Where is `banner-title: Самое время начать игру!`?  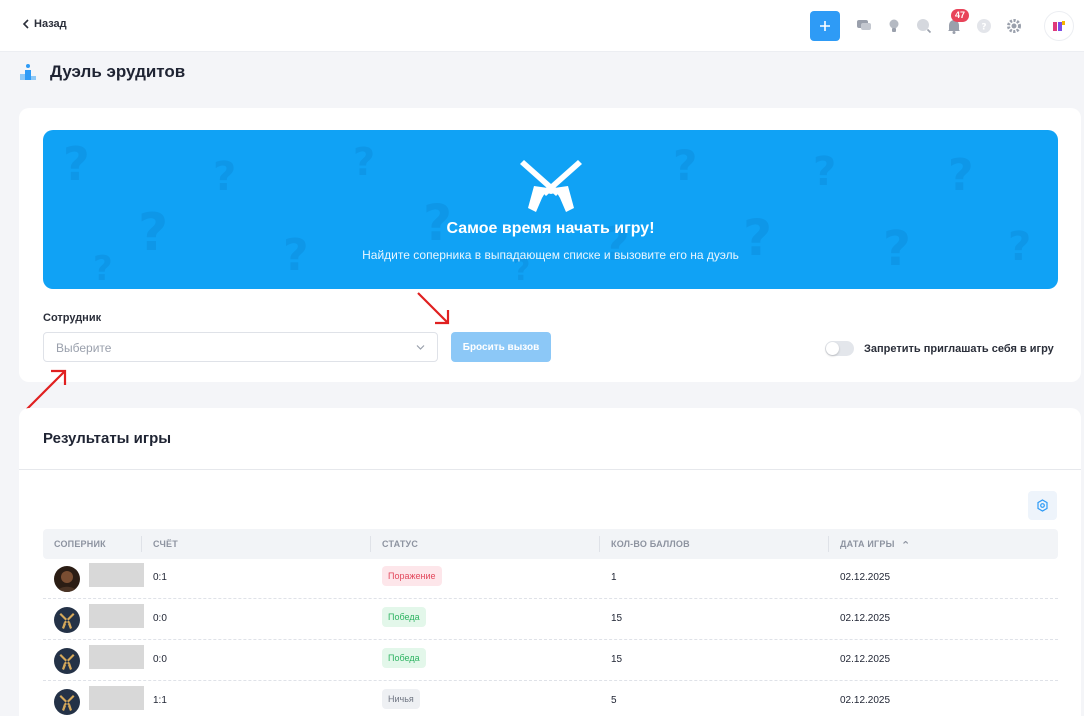 banner-title: Самое время начать игру! is located at coordinates (550, 228).